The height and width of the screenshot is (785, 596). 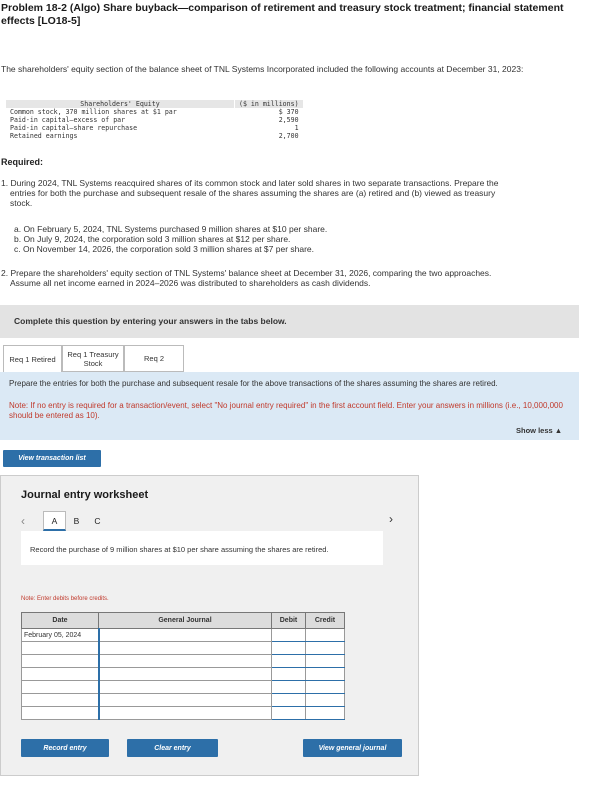 I want to click on view-general-journal-button: View general journal, so click(x=352, y=748).